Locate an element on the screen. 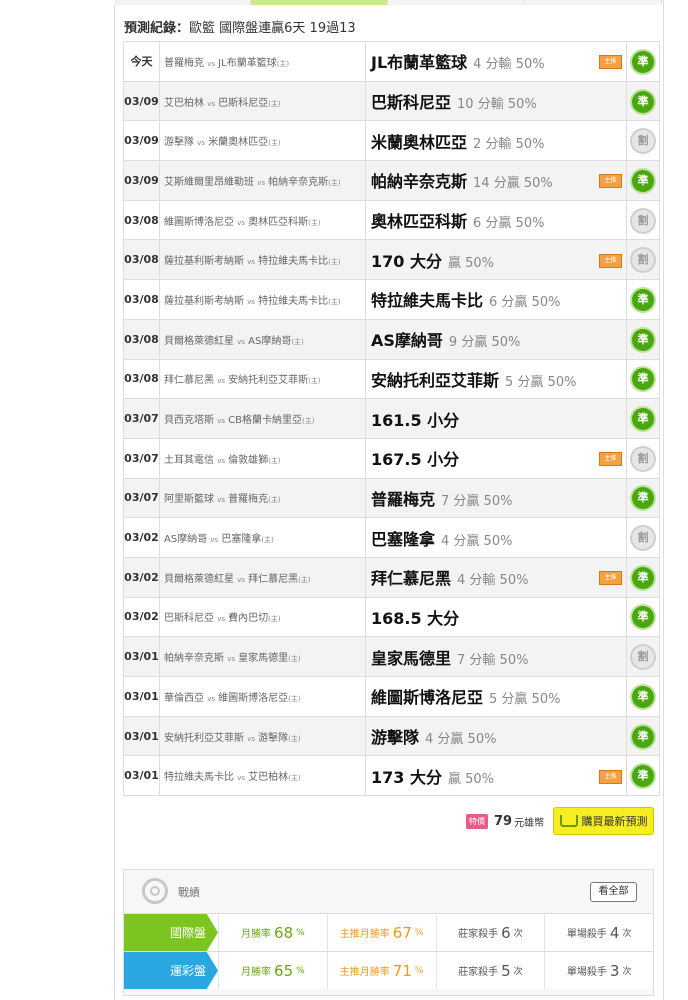  pick-name: JL布蘭革籃球 is located at coordinates (419, 63).